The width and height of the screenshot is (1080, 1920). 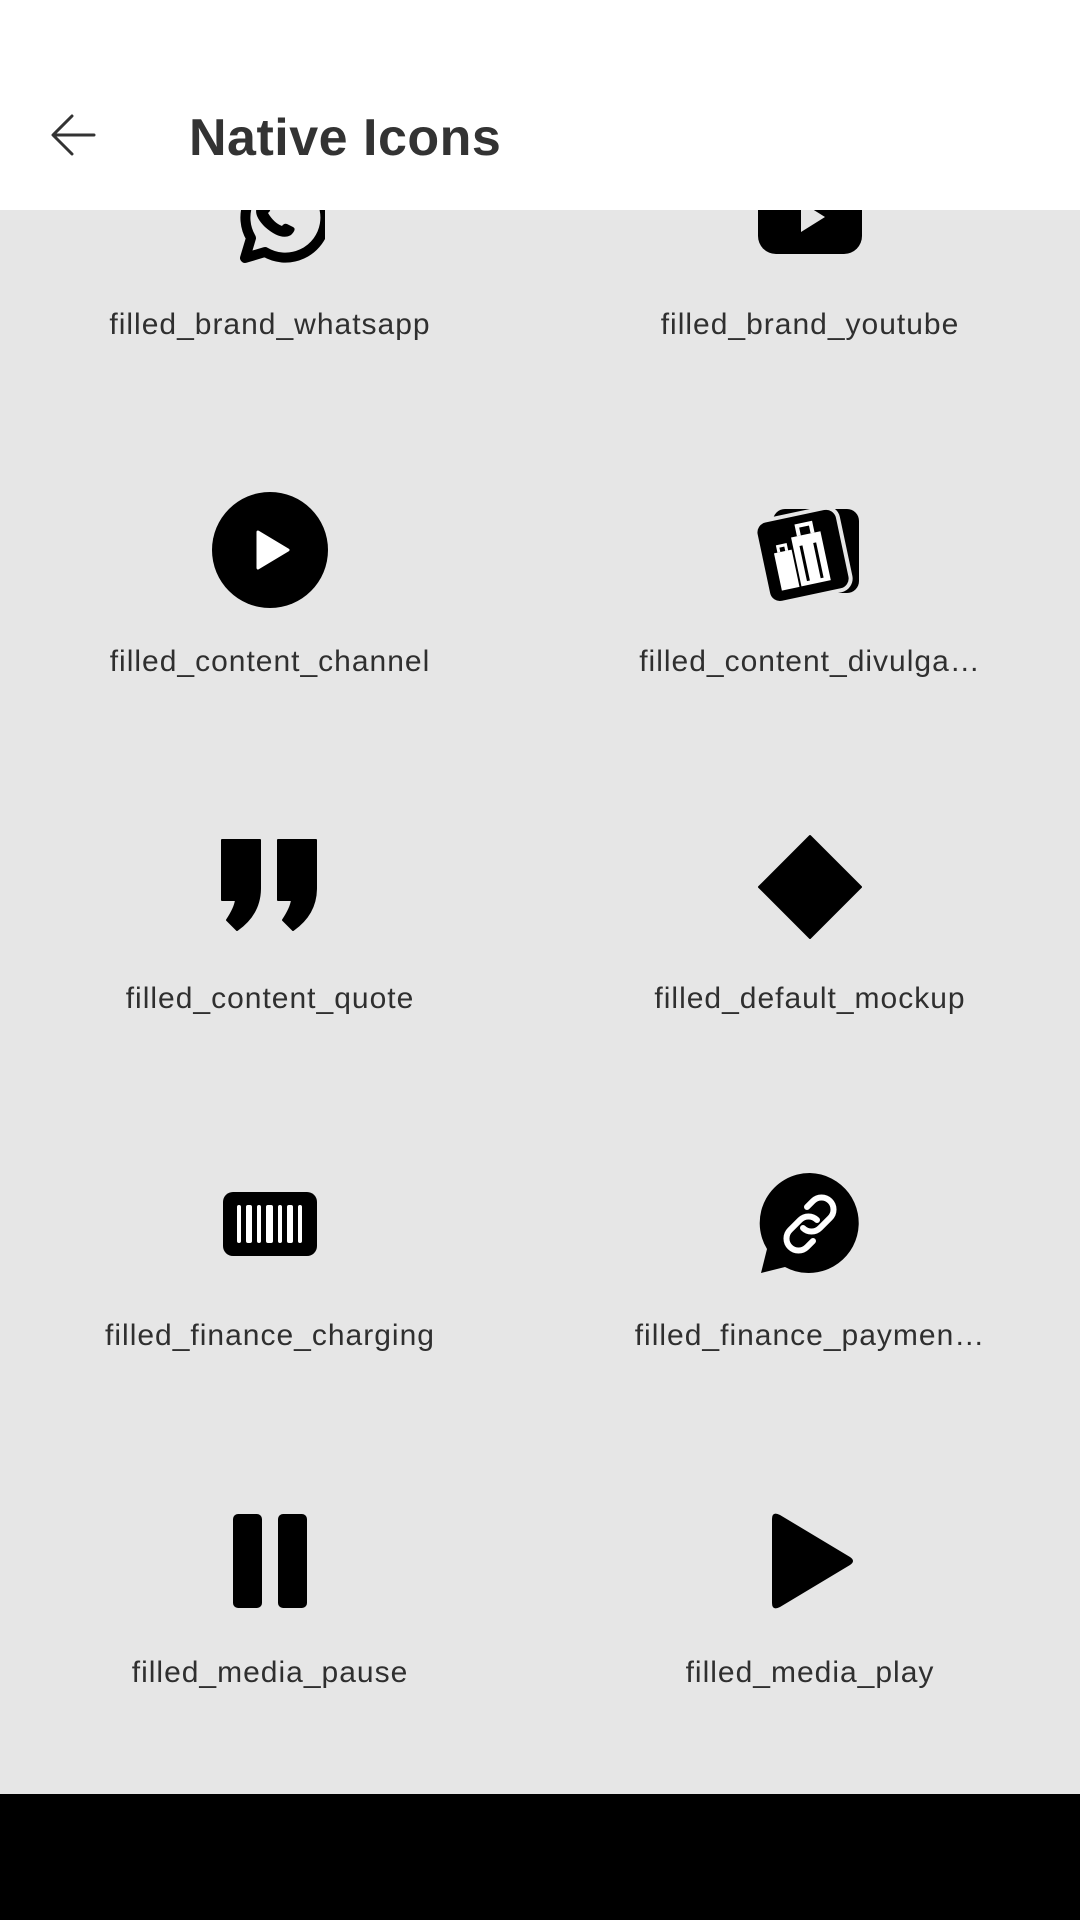 What do you see at coordinates (270, 1224) in the screenshot?
I see `barcode-icon` at bounding box center [270, 1224].